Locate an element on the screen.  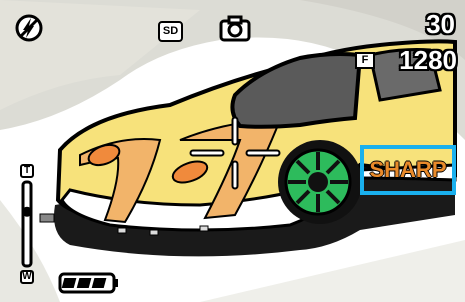
quality-fine-icon: F is located at coordinates (365, 60).